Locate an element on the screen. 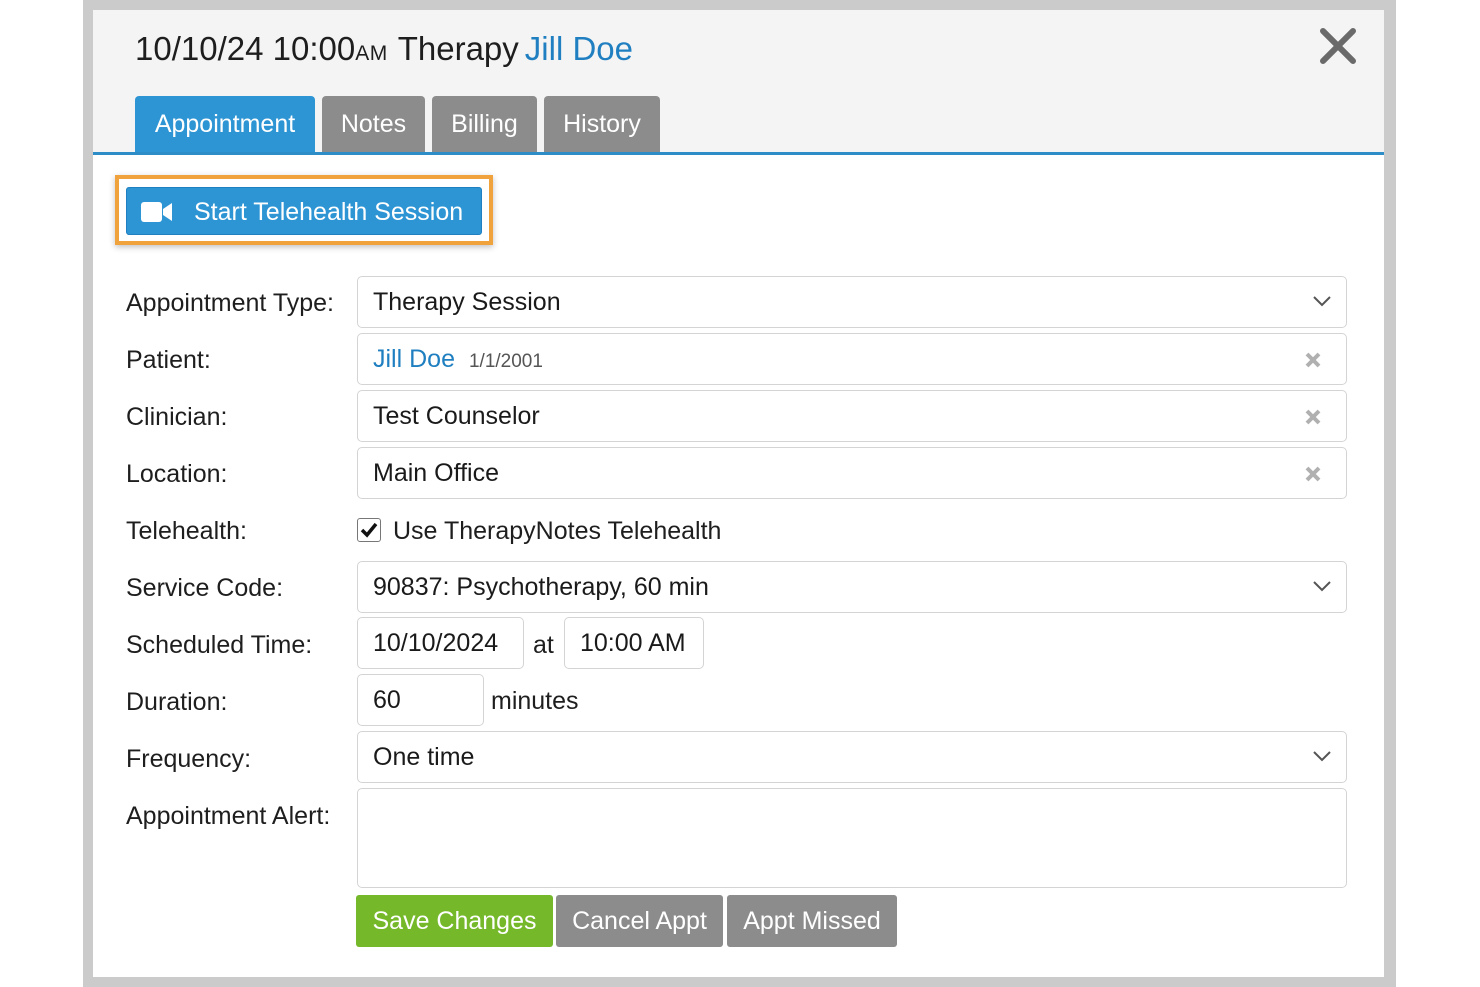 The height and width of the screenshot is (987, 1480). frequency-label: Frequency: is located at coordinates (189, 759).